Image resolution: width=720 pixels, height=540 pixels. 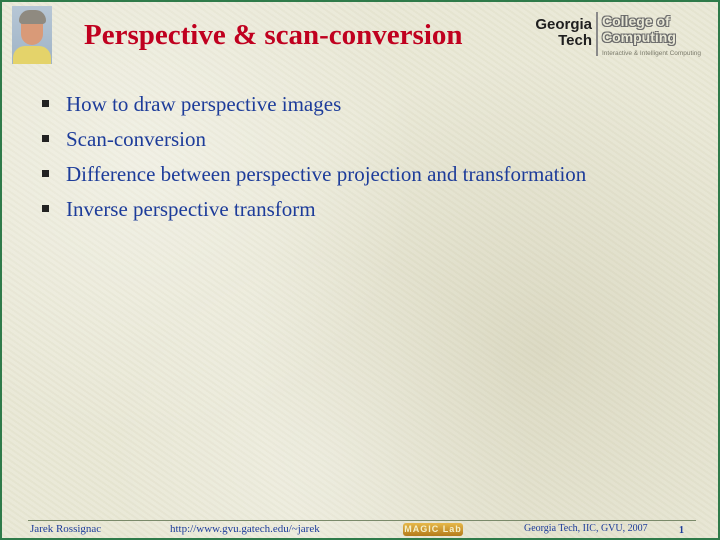 I want to click on bullet-item: Scan-conversion, so click(x=313, y=144).